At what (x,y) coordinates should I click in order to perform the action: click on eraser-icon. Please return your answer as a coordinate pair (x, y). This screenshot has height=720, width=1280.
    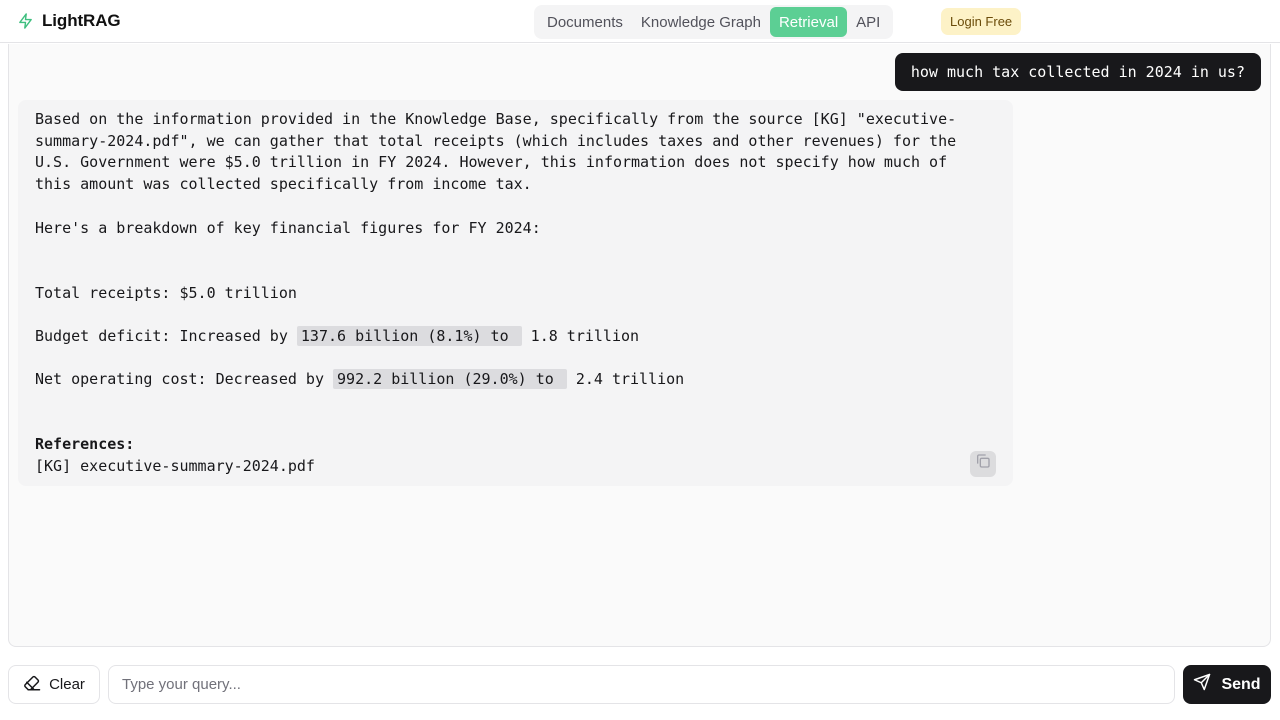
    Looking at the image, I should click on (32, 685).